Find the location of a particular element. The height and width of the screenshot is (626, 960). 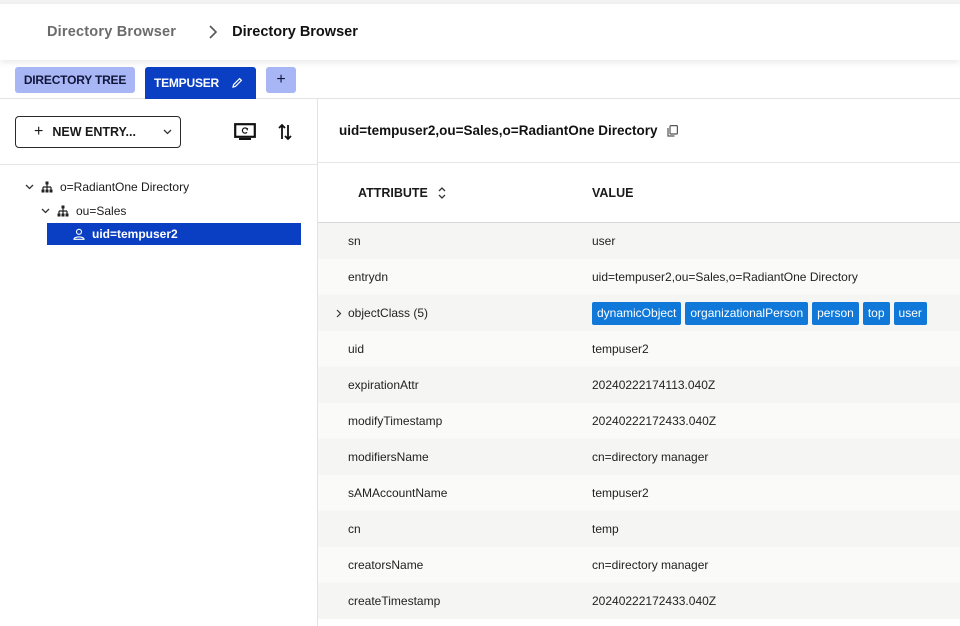

objectclass-chip: top is located at coordinates (876, 313).